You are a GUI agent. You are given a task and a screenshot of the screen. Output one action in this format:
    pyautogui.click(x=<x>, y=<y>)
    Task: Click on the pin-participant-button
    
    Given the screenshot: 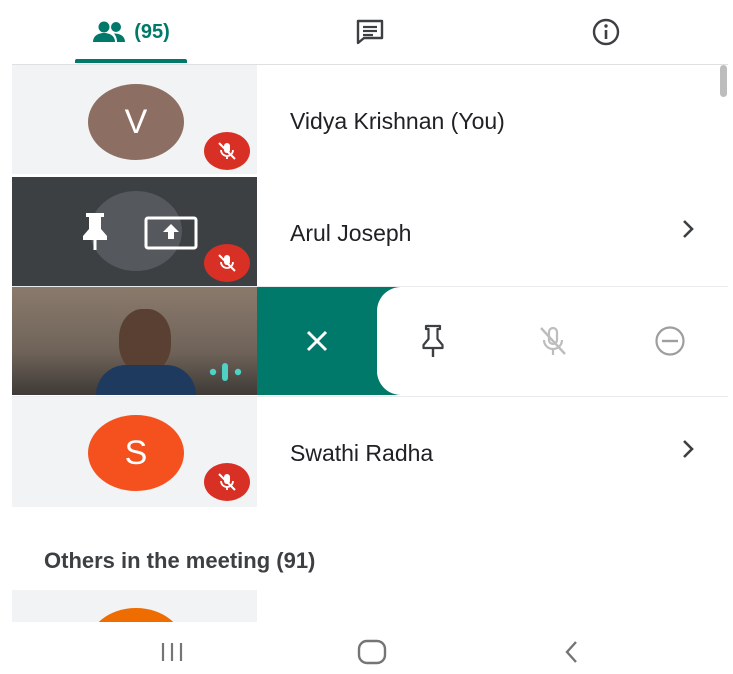 What is the action you would take?
    pyautogui.click(x=433, y=341)
    